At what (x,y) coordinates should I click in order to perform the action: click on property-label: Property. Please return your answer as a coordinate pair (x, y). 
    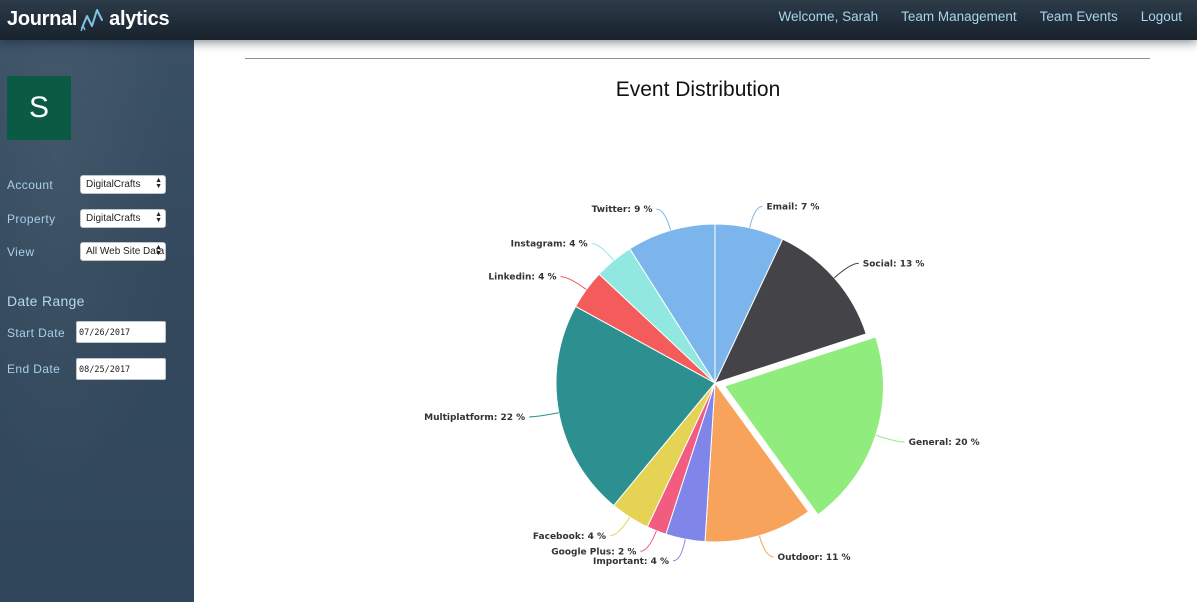
    Looking at the image, I should click on (31, 219).